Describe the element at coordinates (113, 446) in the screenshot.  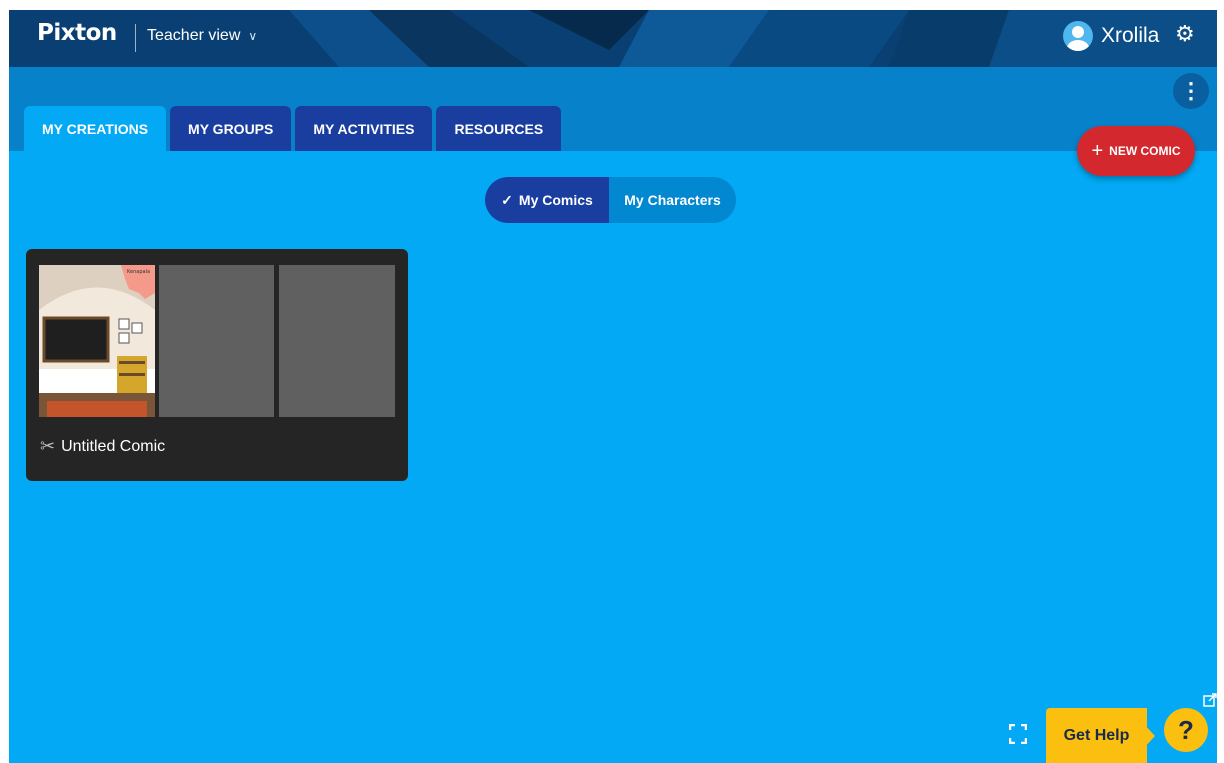
I see `comic-title: Untitled Comic` at that location.